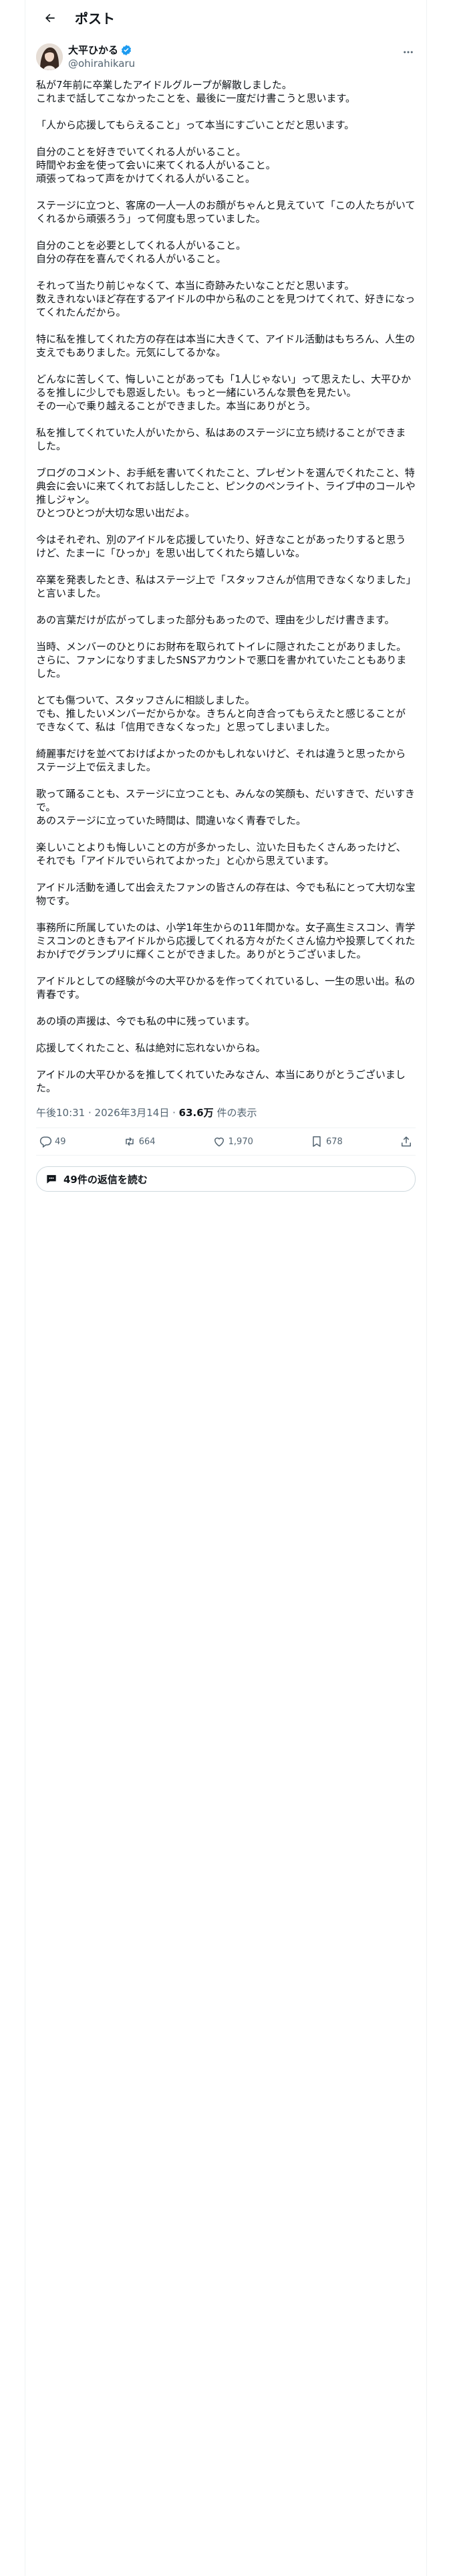 Image resolution: width=451 pixels, height=2576 pixels. Describe the element at coordinates (60, 1141) in the screenshot. I see `reply-count: 49` at that location.